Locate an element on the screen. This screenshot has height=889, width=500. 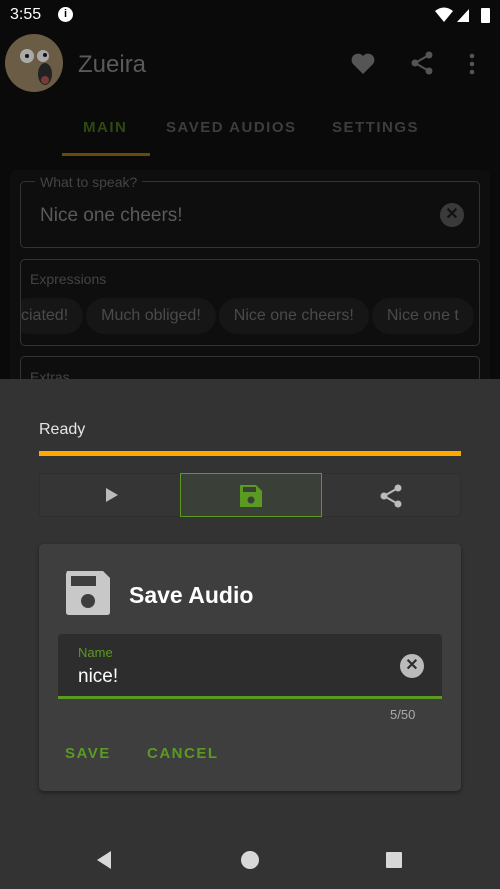
save-audio-button is located at coordinates (251, 495).